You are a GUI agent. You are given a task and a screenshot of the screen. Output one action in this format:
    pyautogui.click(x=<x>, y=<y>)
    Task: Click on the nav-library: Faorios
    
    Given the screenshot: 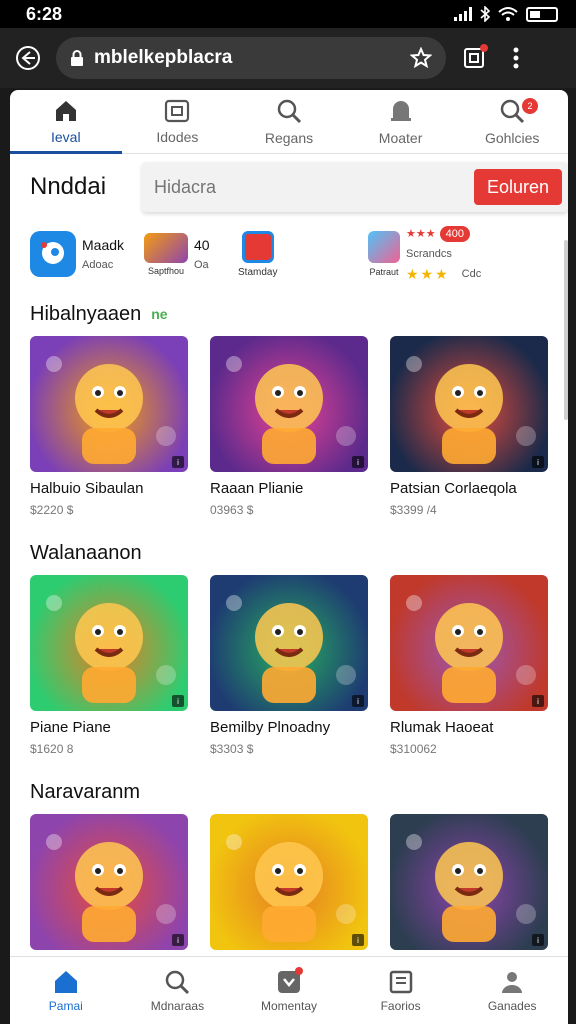 What is the action you would take?
    pyautogui.click(x=401, y=990)
    